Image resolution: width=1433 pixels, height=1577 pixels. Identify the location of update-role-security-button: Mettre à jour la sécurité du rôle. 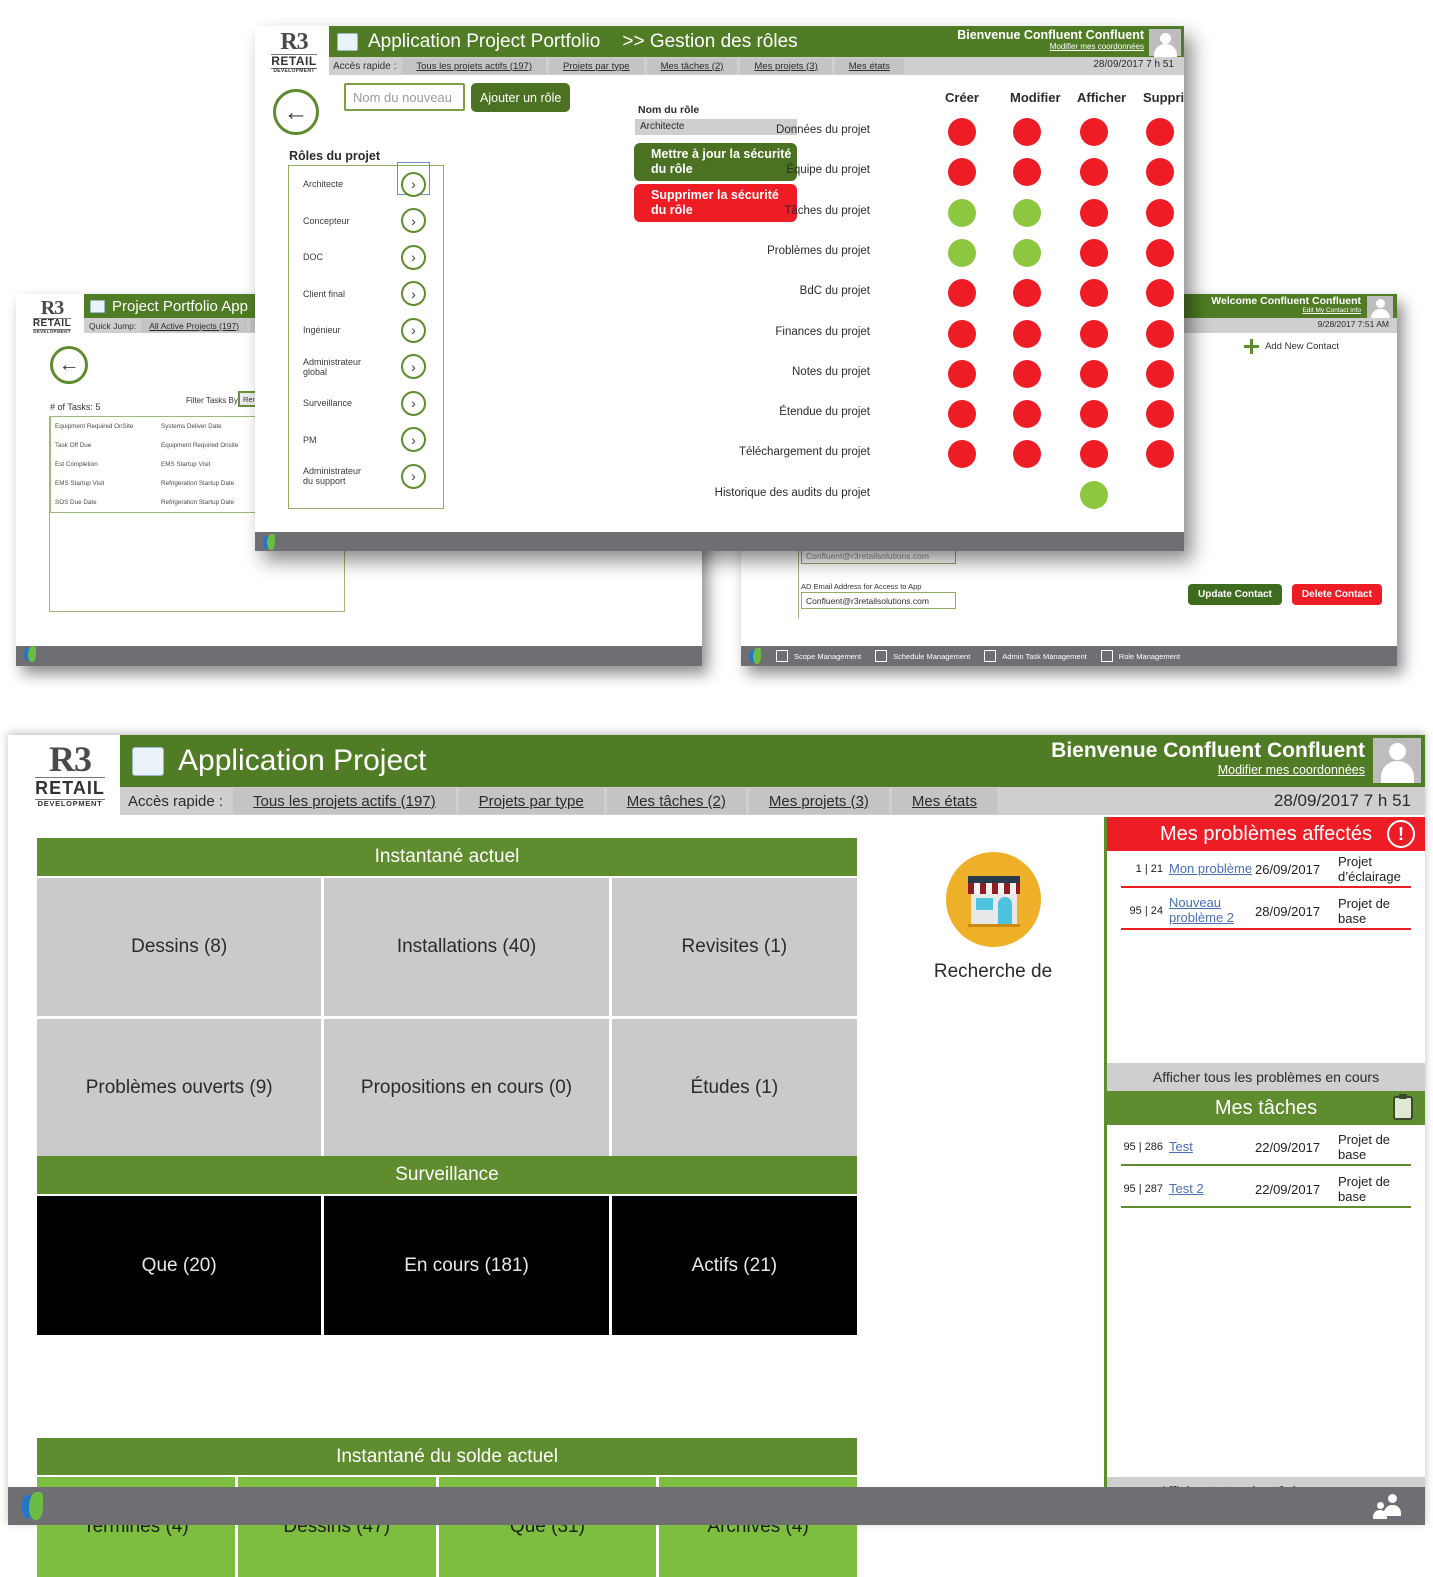
(715, 162).